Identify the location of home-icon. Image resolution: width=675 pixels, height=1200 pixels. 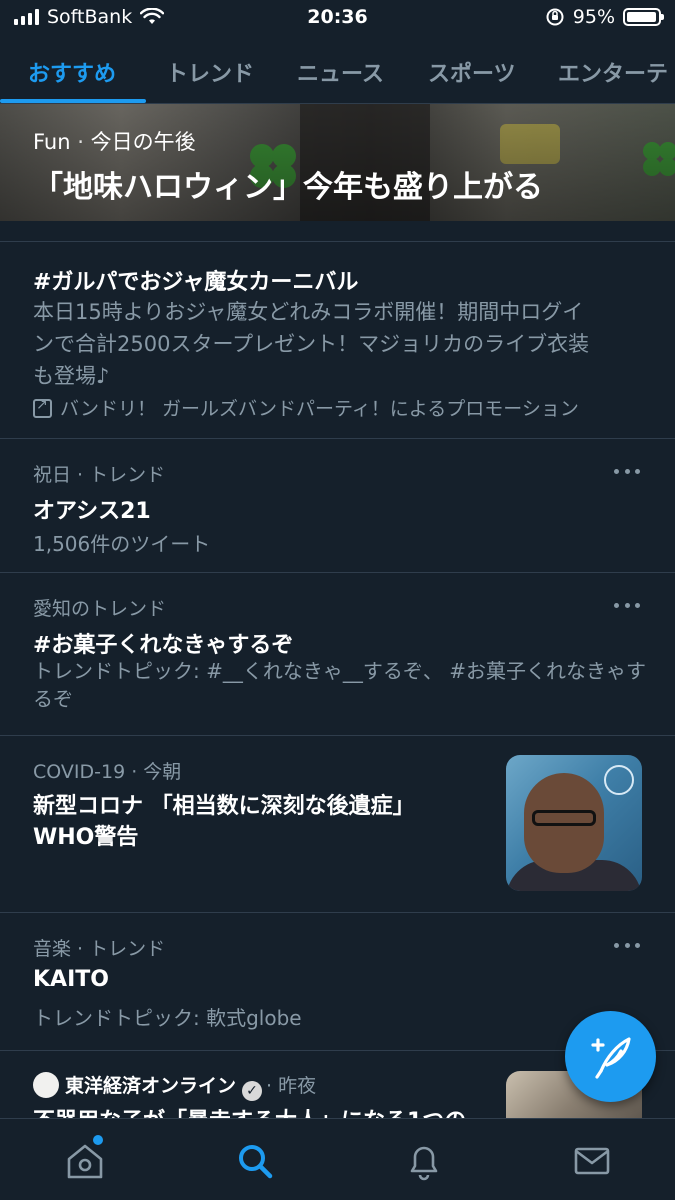
(85, 1161).